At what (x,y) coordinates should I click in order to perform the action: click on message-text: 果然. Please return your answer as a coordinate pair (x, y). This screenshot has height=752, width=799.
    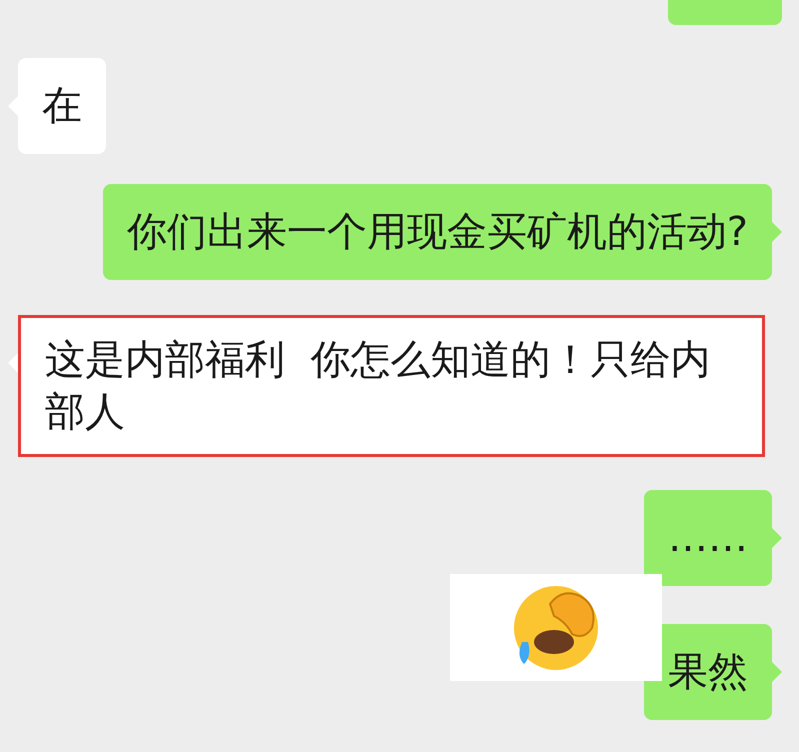
    Looking at the image, I should click on (708, 672).